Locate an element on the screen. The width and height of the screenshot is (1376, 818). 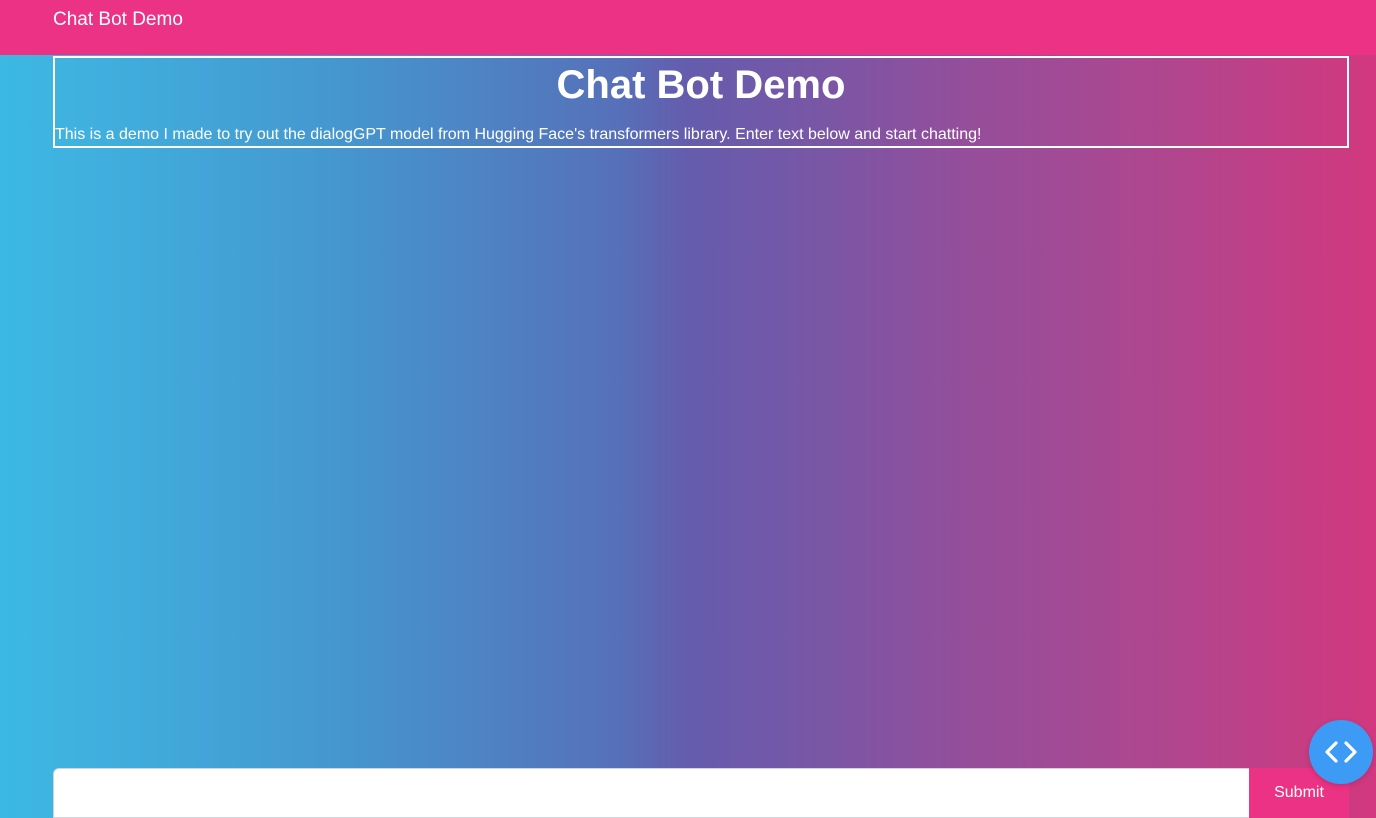
code-toggle-button is located at coordinates (1341, 752).